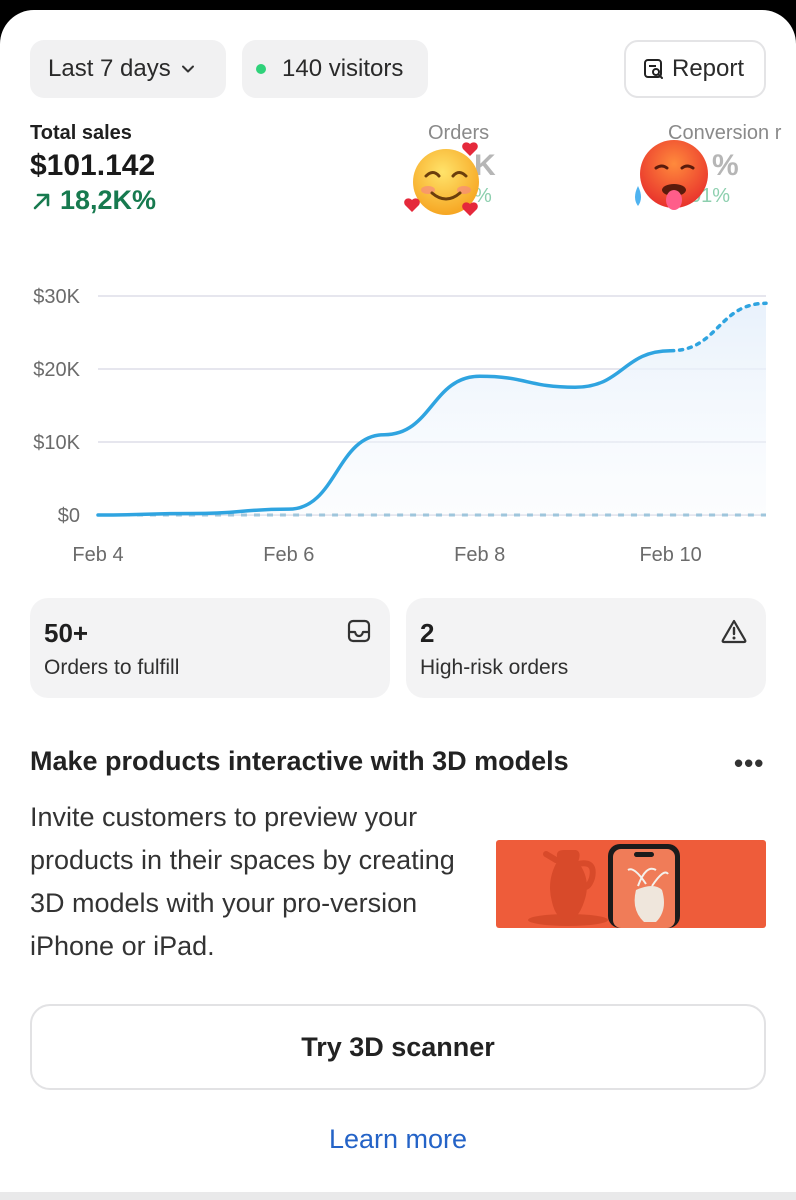 Image resolution: width=796 pixels, height=1200 pixels. Describe the element at coordinates (69, 516) in the screenshot. I see `y-tick-label: $0` at that location.